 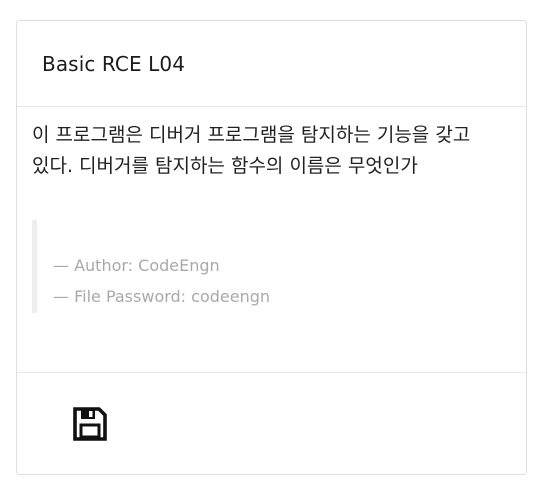 What do you see at coordinates (114, 63) in the screenshot?
I see `card-title: Basic RCE L04` at bounding box center [114, 63].